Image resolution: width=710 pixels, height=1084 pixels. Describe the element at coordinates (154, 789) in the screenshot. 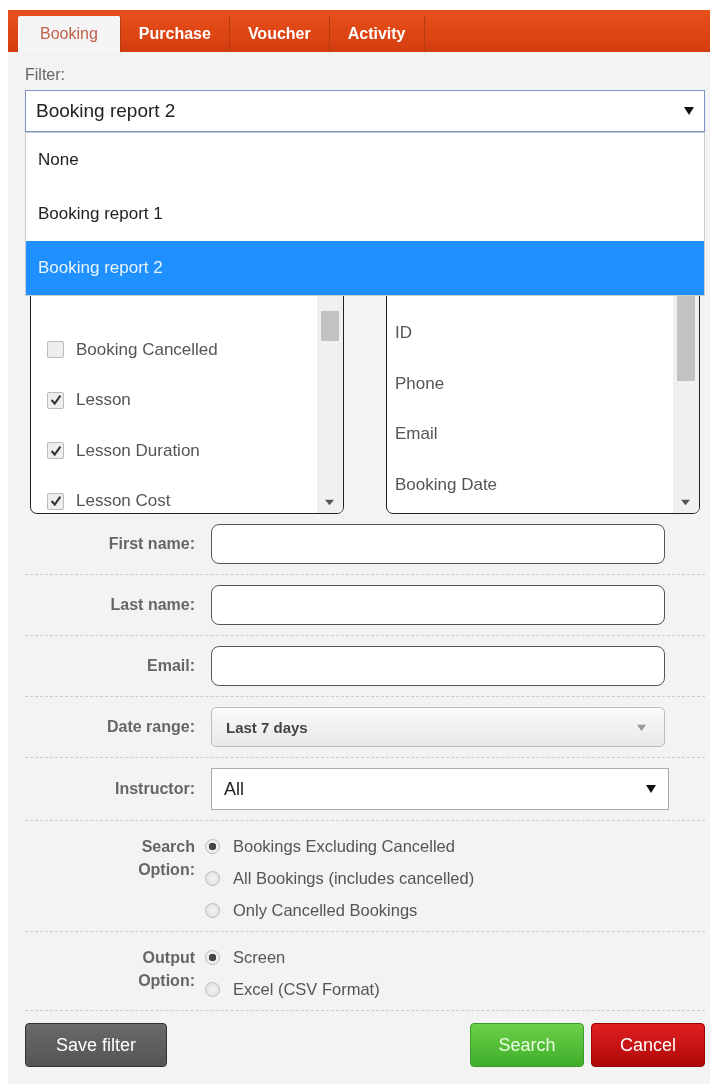

I see `field-label: Instructor:` at that location.